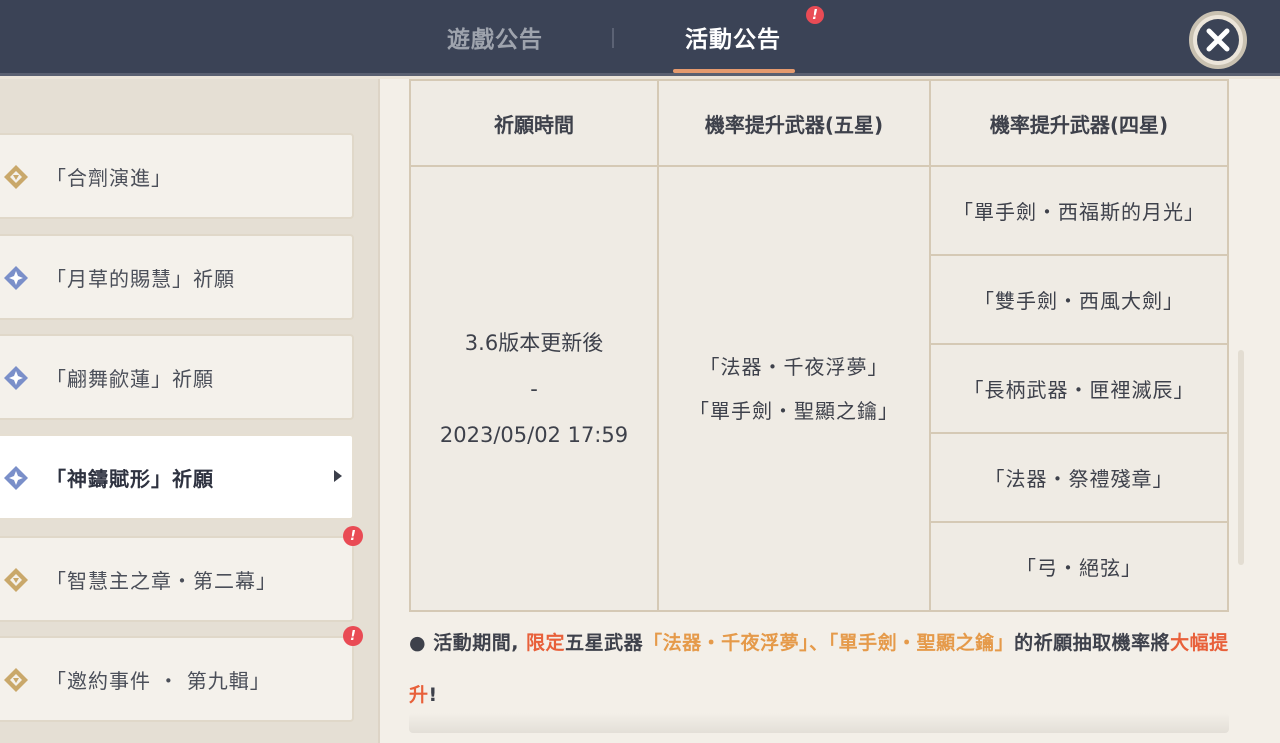 The width and height of the screenshot is (1280, 743). I want to click on table-header-time: 祈願時間, so click(534, 123).